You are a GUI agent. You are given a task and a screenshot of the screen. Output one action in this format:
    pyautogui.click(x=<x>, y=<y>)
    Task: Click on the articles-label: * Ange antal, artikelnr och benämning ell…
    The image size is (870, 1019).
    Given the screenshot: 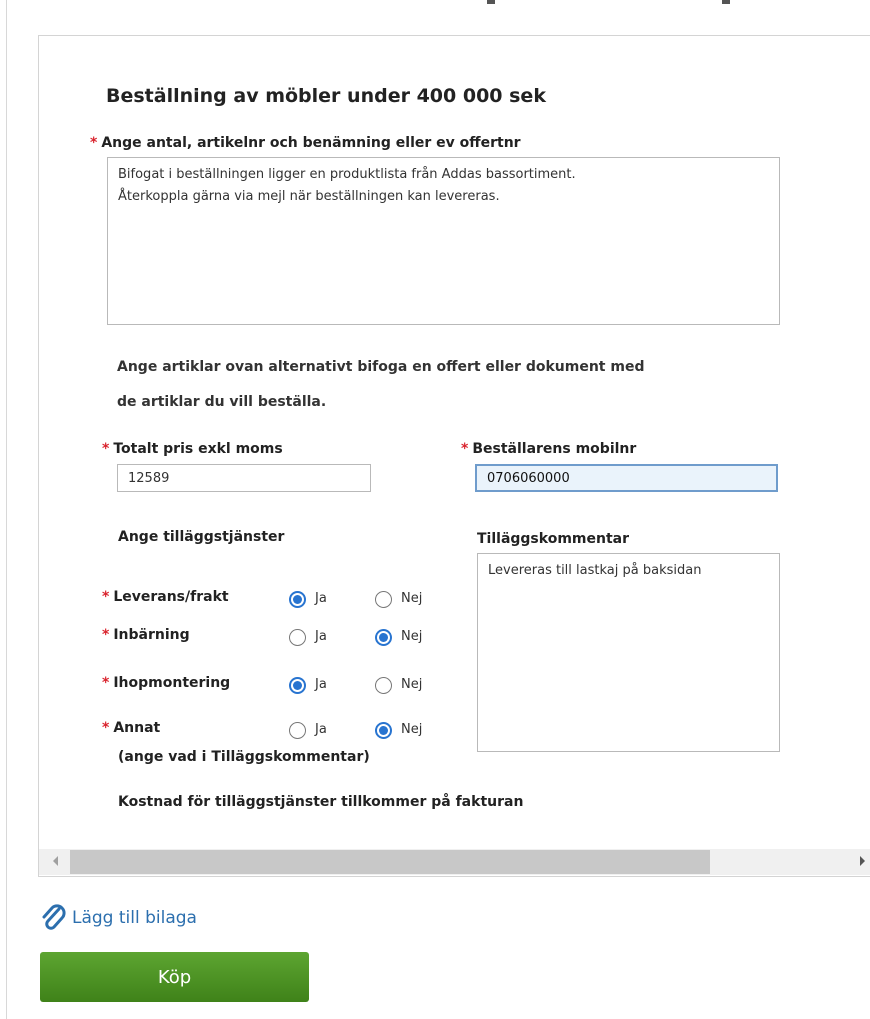 What is the action you would take?
    pyautogui.click(x=305, y=143)
    